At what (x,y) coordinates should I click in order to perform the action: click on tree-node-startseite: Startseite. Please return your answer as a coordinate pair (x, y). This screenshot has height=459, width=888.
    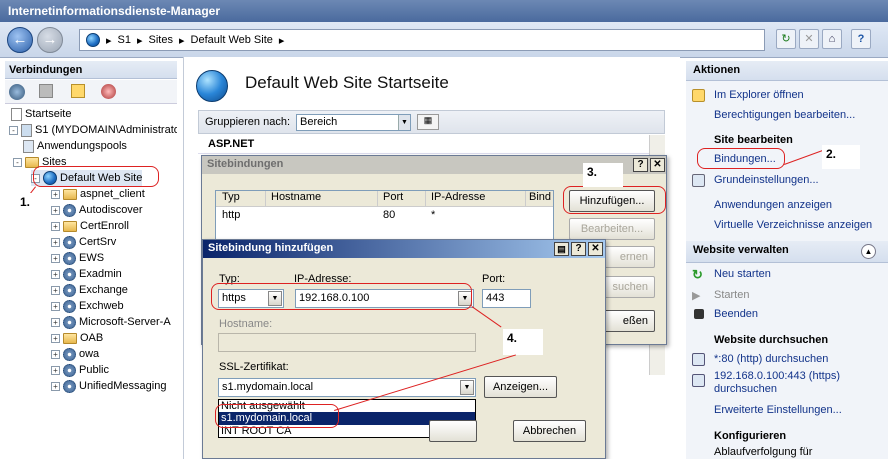
    Looking at the image, I should click on (41, 114).